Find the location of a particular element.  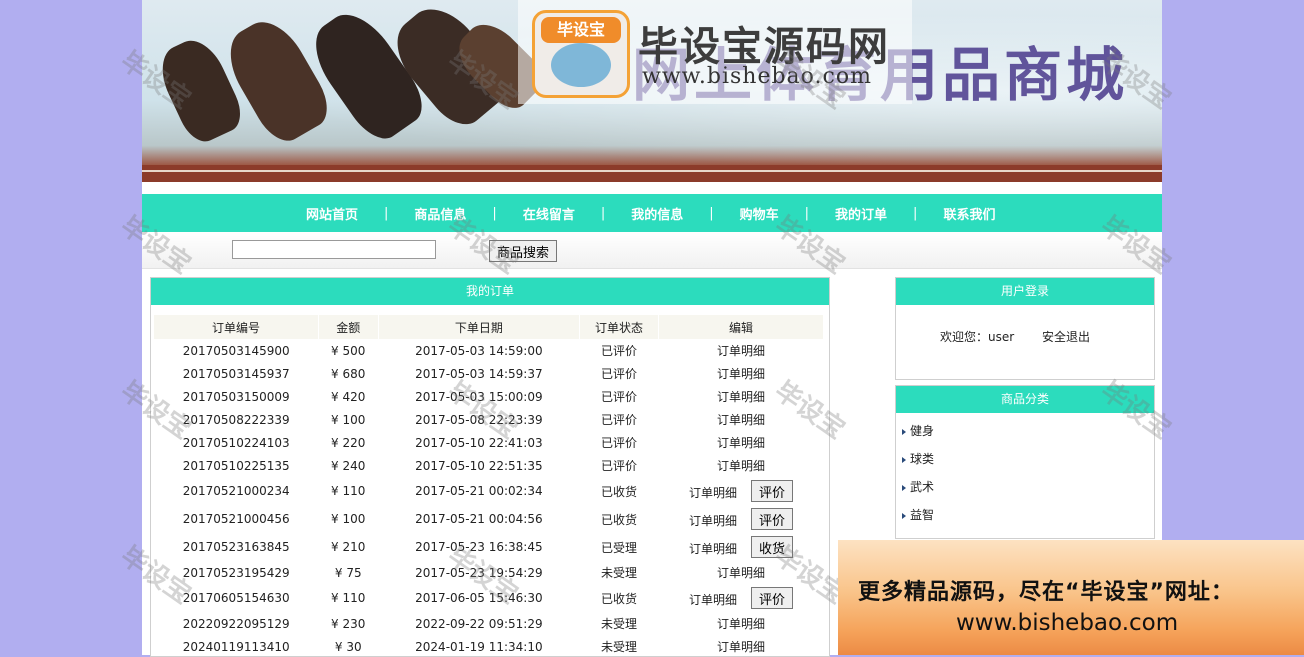

order-id-cell: 20220922095129 is located at coordinates (236, 623).